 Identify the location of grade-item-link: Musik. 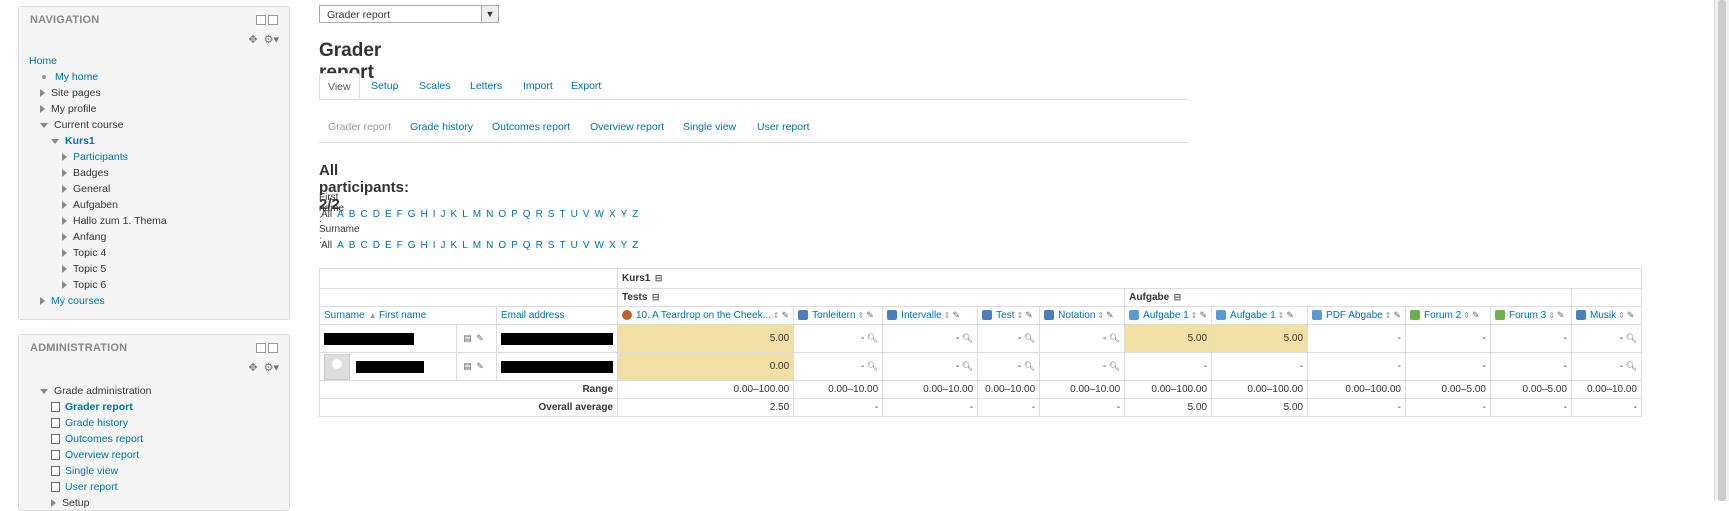
(1603, 315).